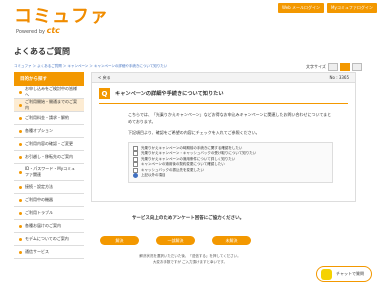  Describe the element at coordinates (169, 94) in the screenshot. I see `question-title: キャンペーンの詳細や手続きについて知りたい` at that location.